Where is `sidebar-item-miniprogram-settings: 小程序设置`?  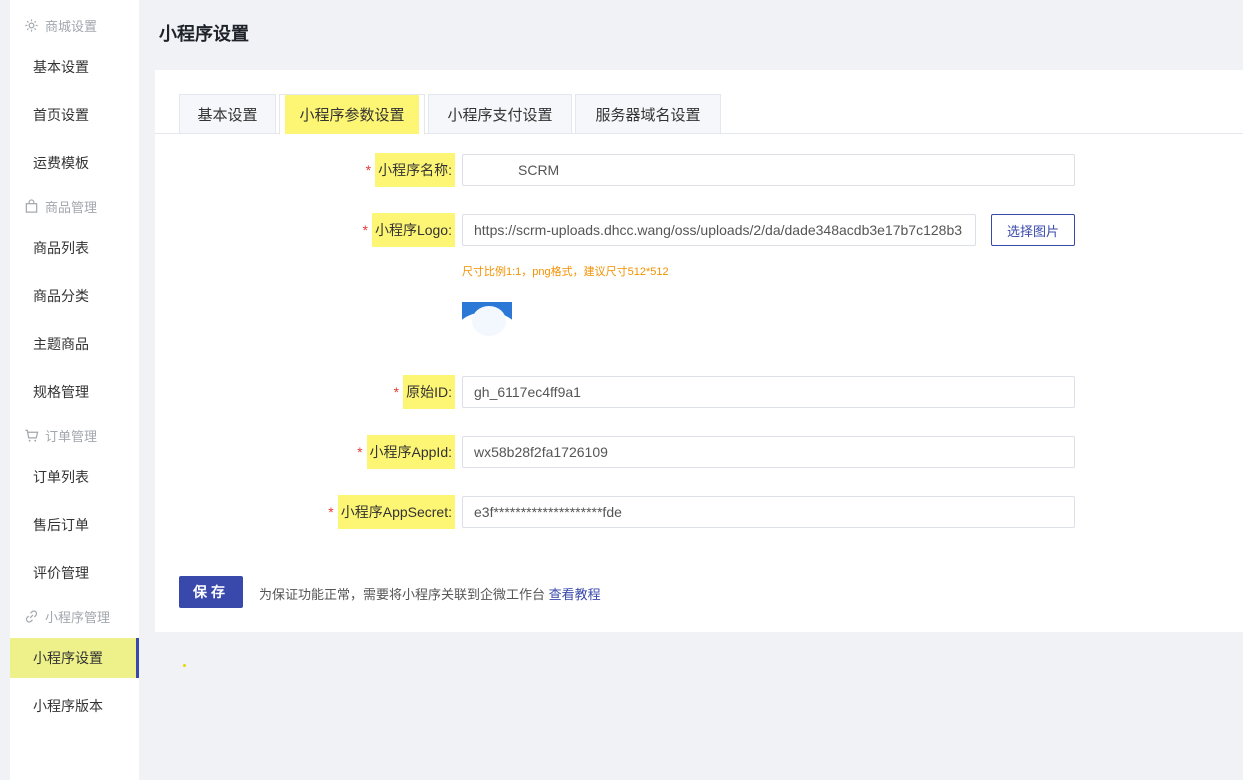
sidebar-item-miniprogram-settings: 小程序设置 is located at coordinates (74, 658).